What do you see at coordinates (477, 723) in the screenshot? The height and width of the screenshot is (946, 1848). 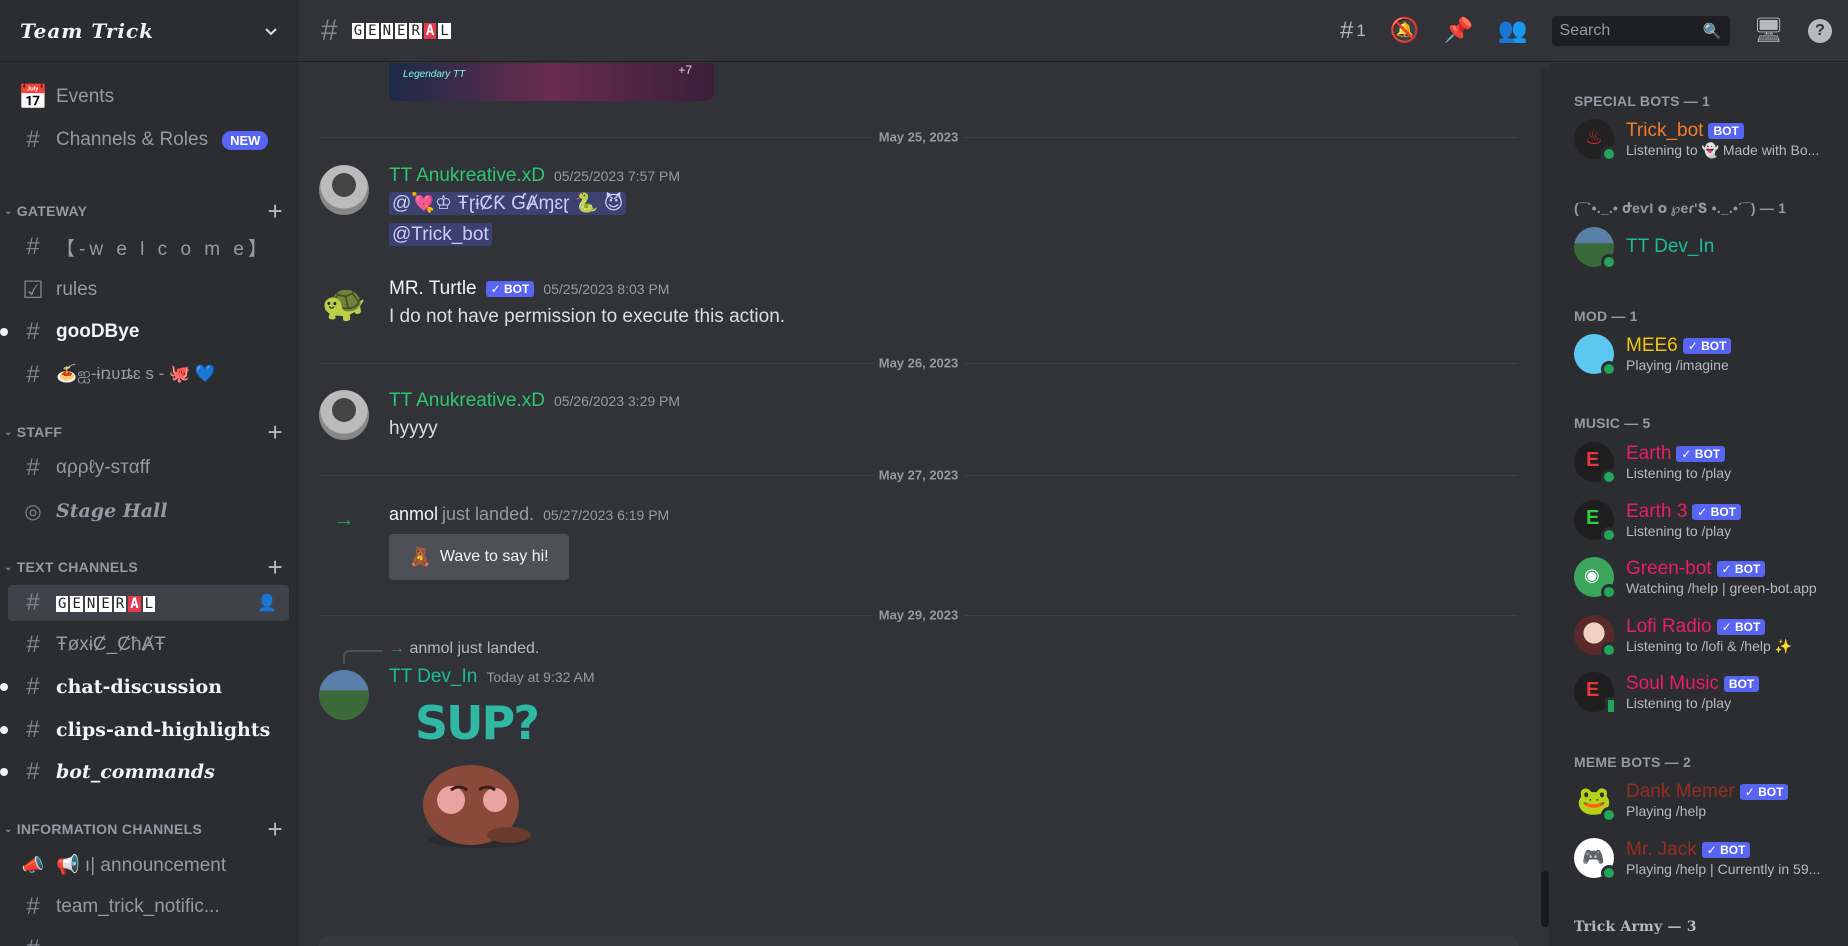 I see `sticker-text: SUP?` at bounding box center [477, 723].